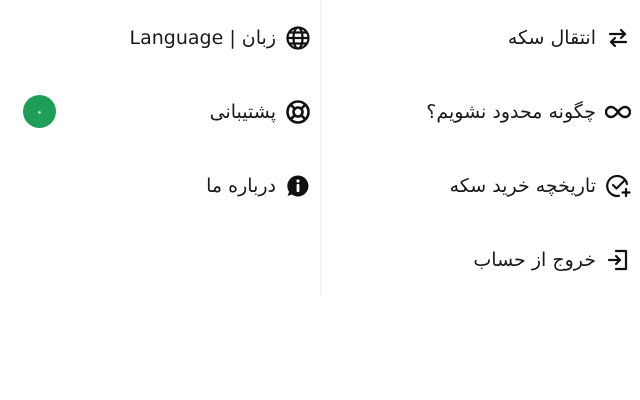 The height and width of the screenshot is (400, 640). What do you see at coordinates (298, 38) in the screenshot?
I see `globe-icon` at bounding box center [298, 38].